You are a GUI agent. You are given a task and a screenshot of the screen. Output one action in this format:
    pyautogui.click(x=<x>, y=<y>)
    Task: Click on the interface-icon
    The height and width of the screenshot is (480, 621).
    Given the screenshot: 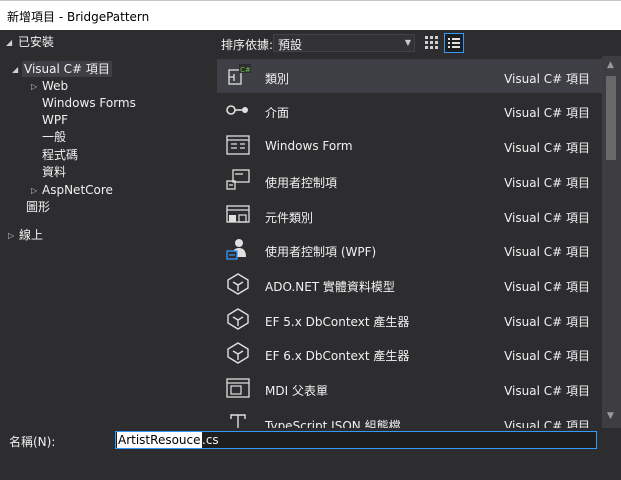 What is the action you would take?
    pyautogui.click(x=237, y=110)
    